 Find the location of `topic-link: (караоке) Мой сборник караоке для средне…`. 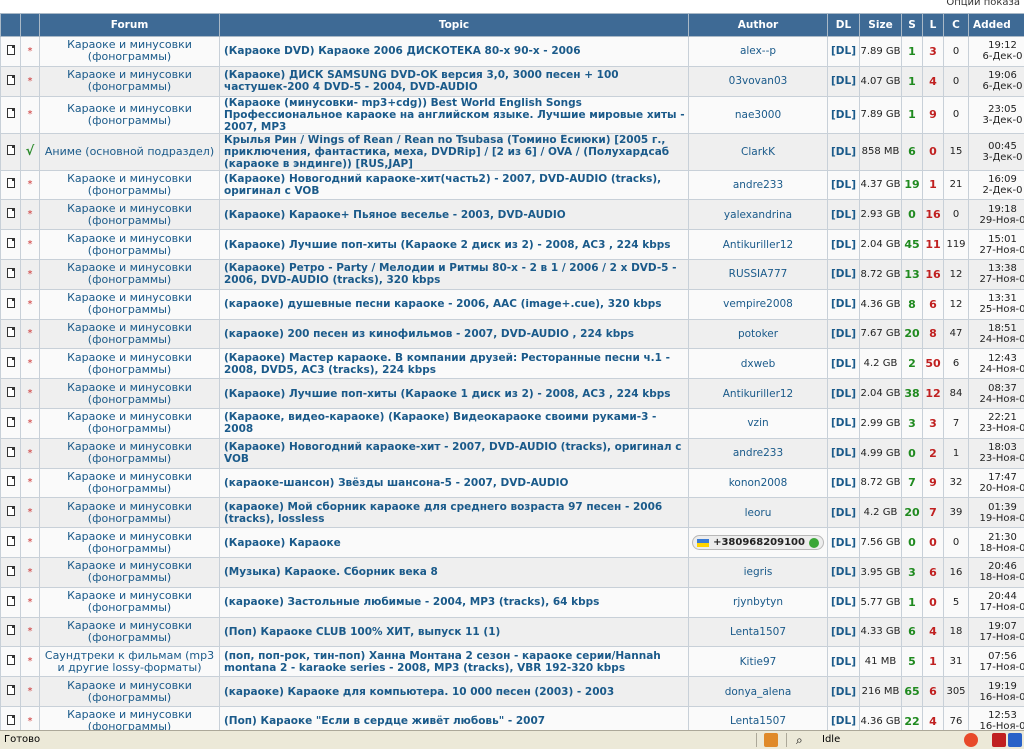

topic-link: (караоке) Мой сборник караоке для средне… is located at coordinates (443, 513).